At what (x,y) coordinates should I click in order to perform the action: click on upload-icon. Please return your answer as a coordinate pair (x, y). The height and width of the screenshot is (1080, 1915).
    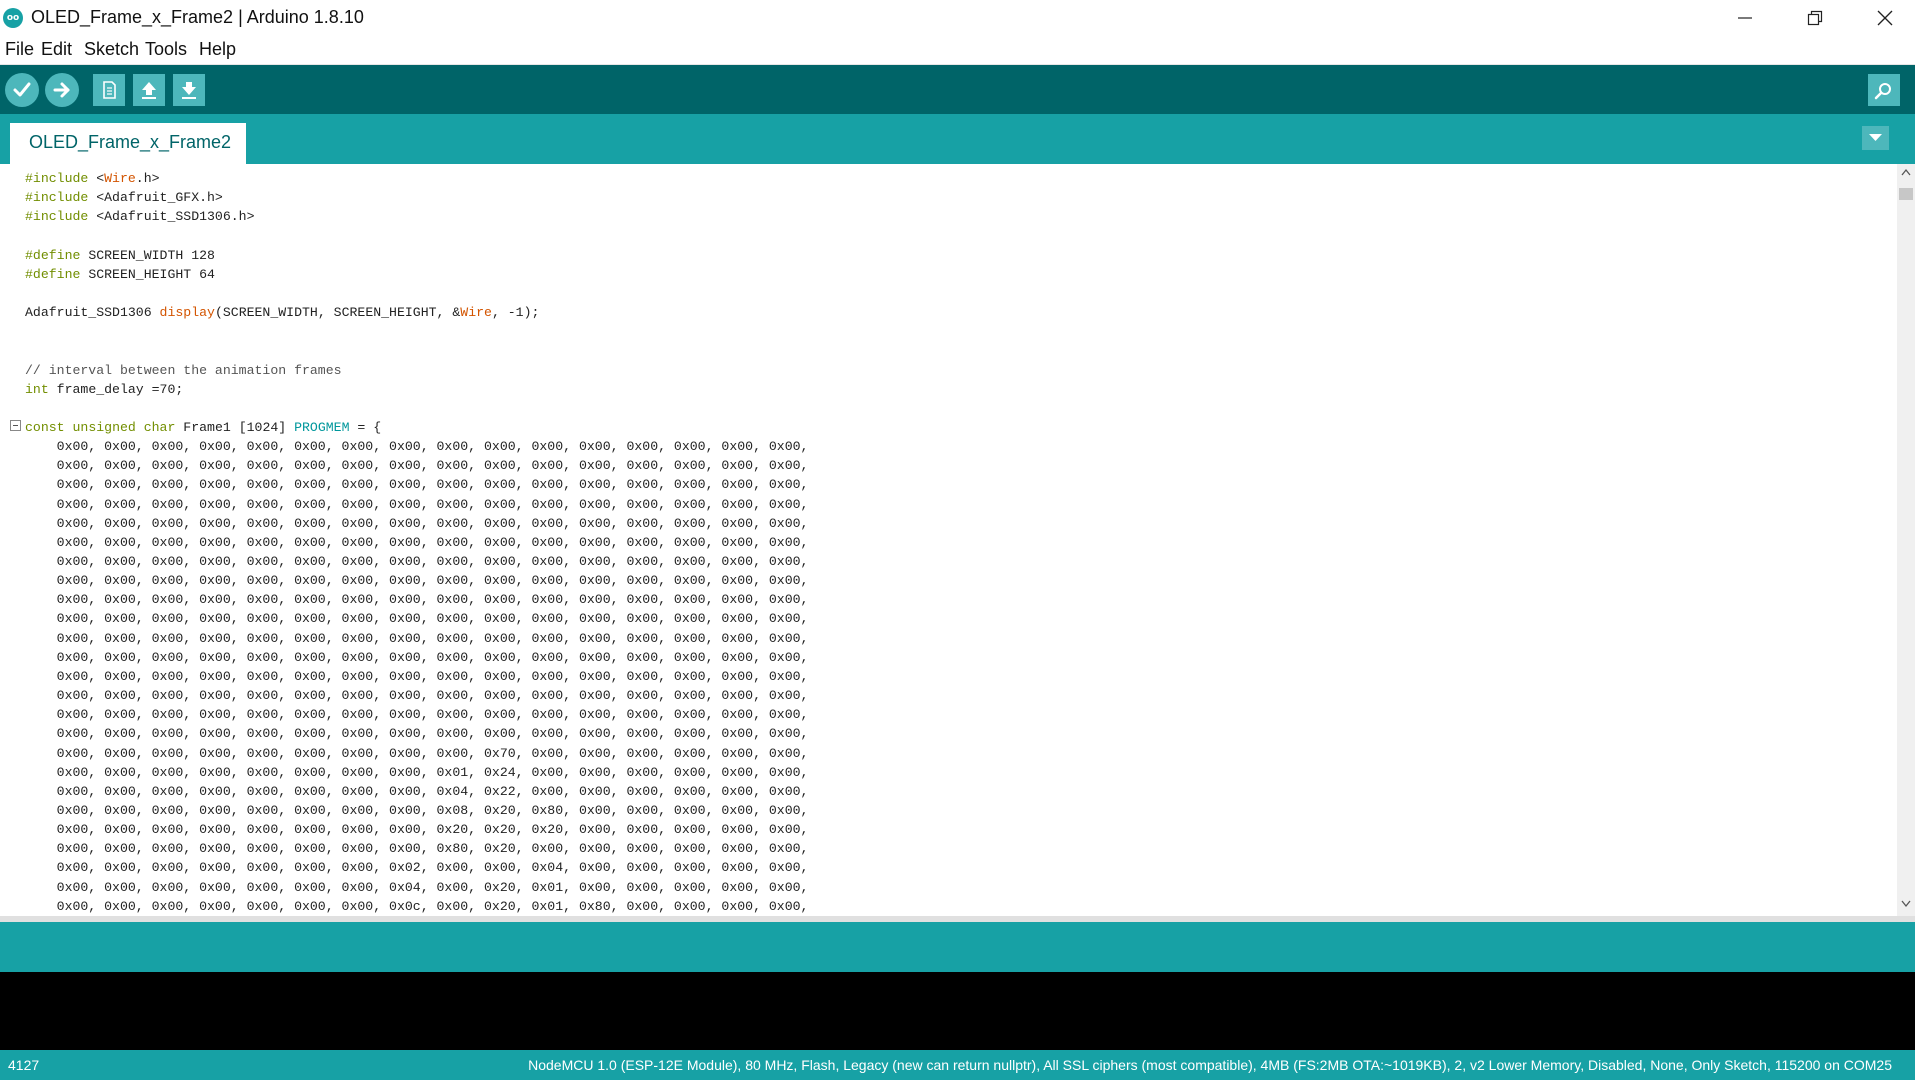
    Looking at the image, I should click on (61, 90).